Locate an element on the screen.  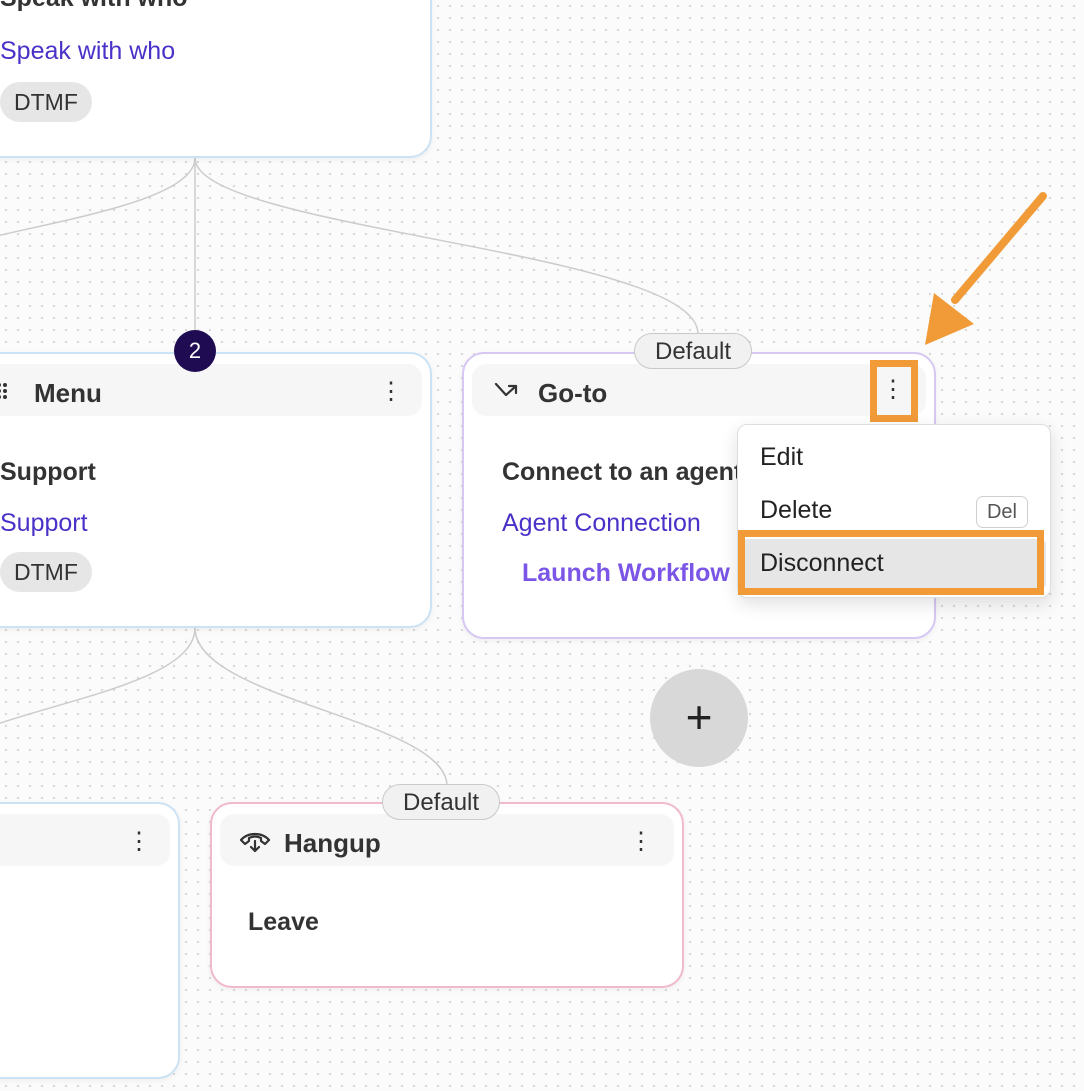
phone-hangup-icon is located at coordinates (255, 844).